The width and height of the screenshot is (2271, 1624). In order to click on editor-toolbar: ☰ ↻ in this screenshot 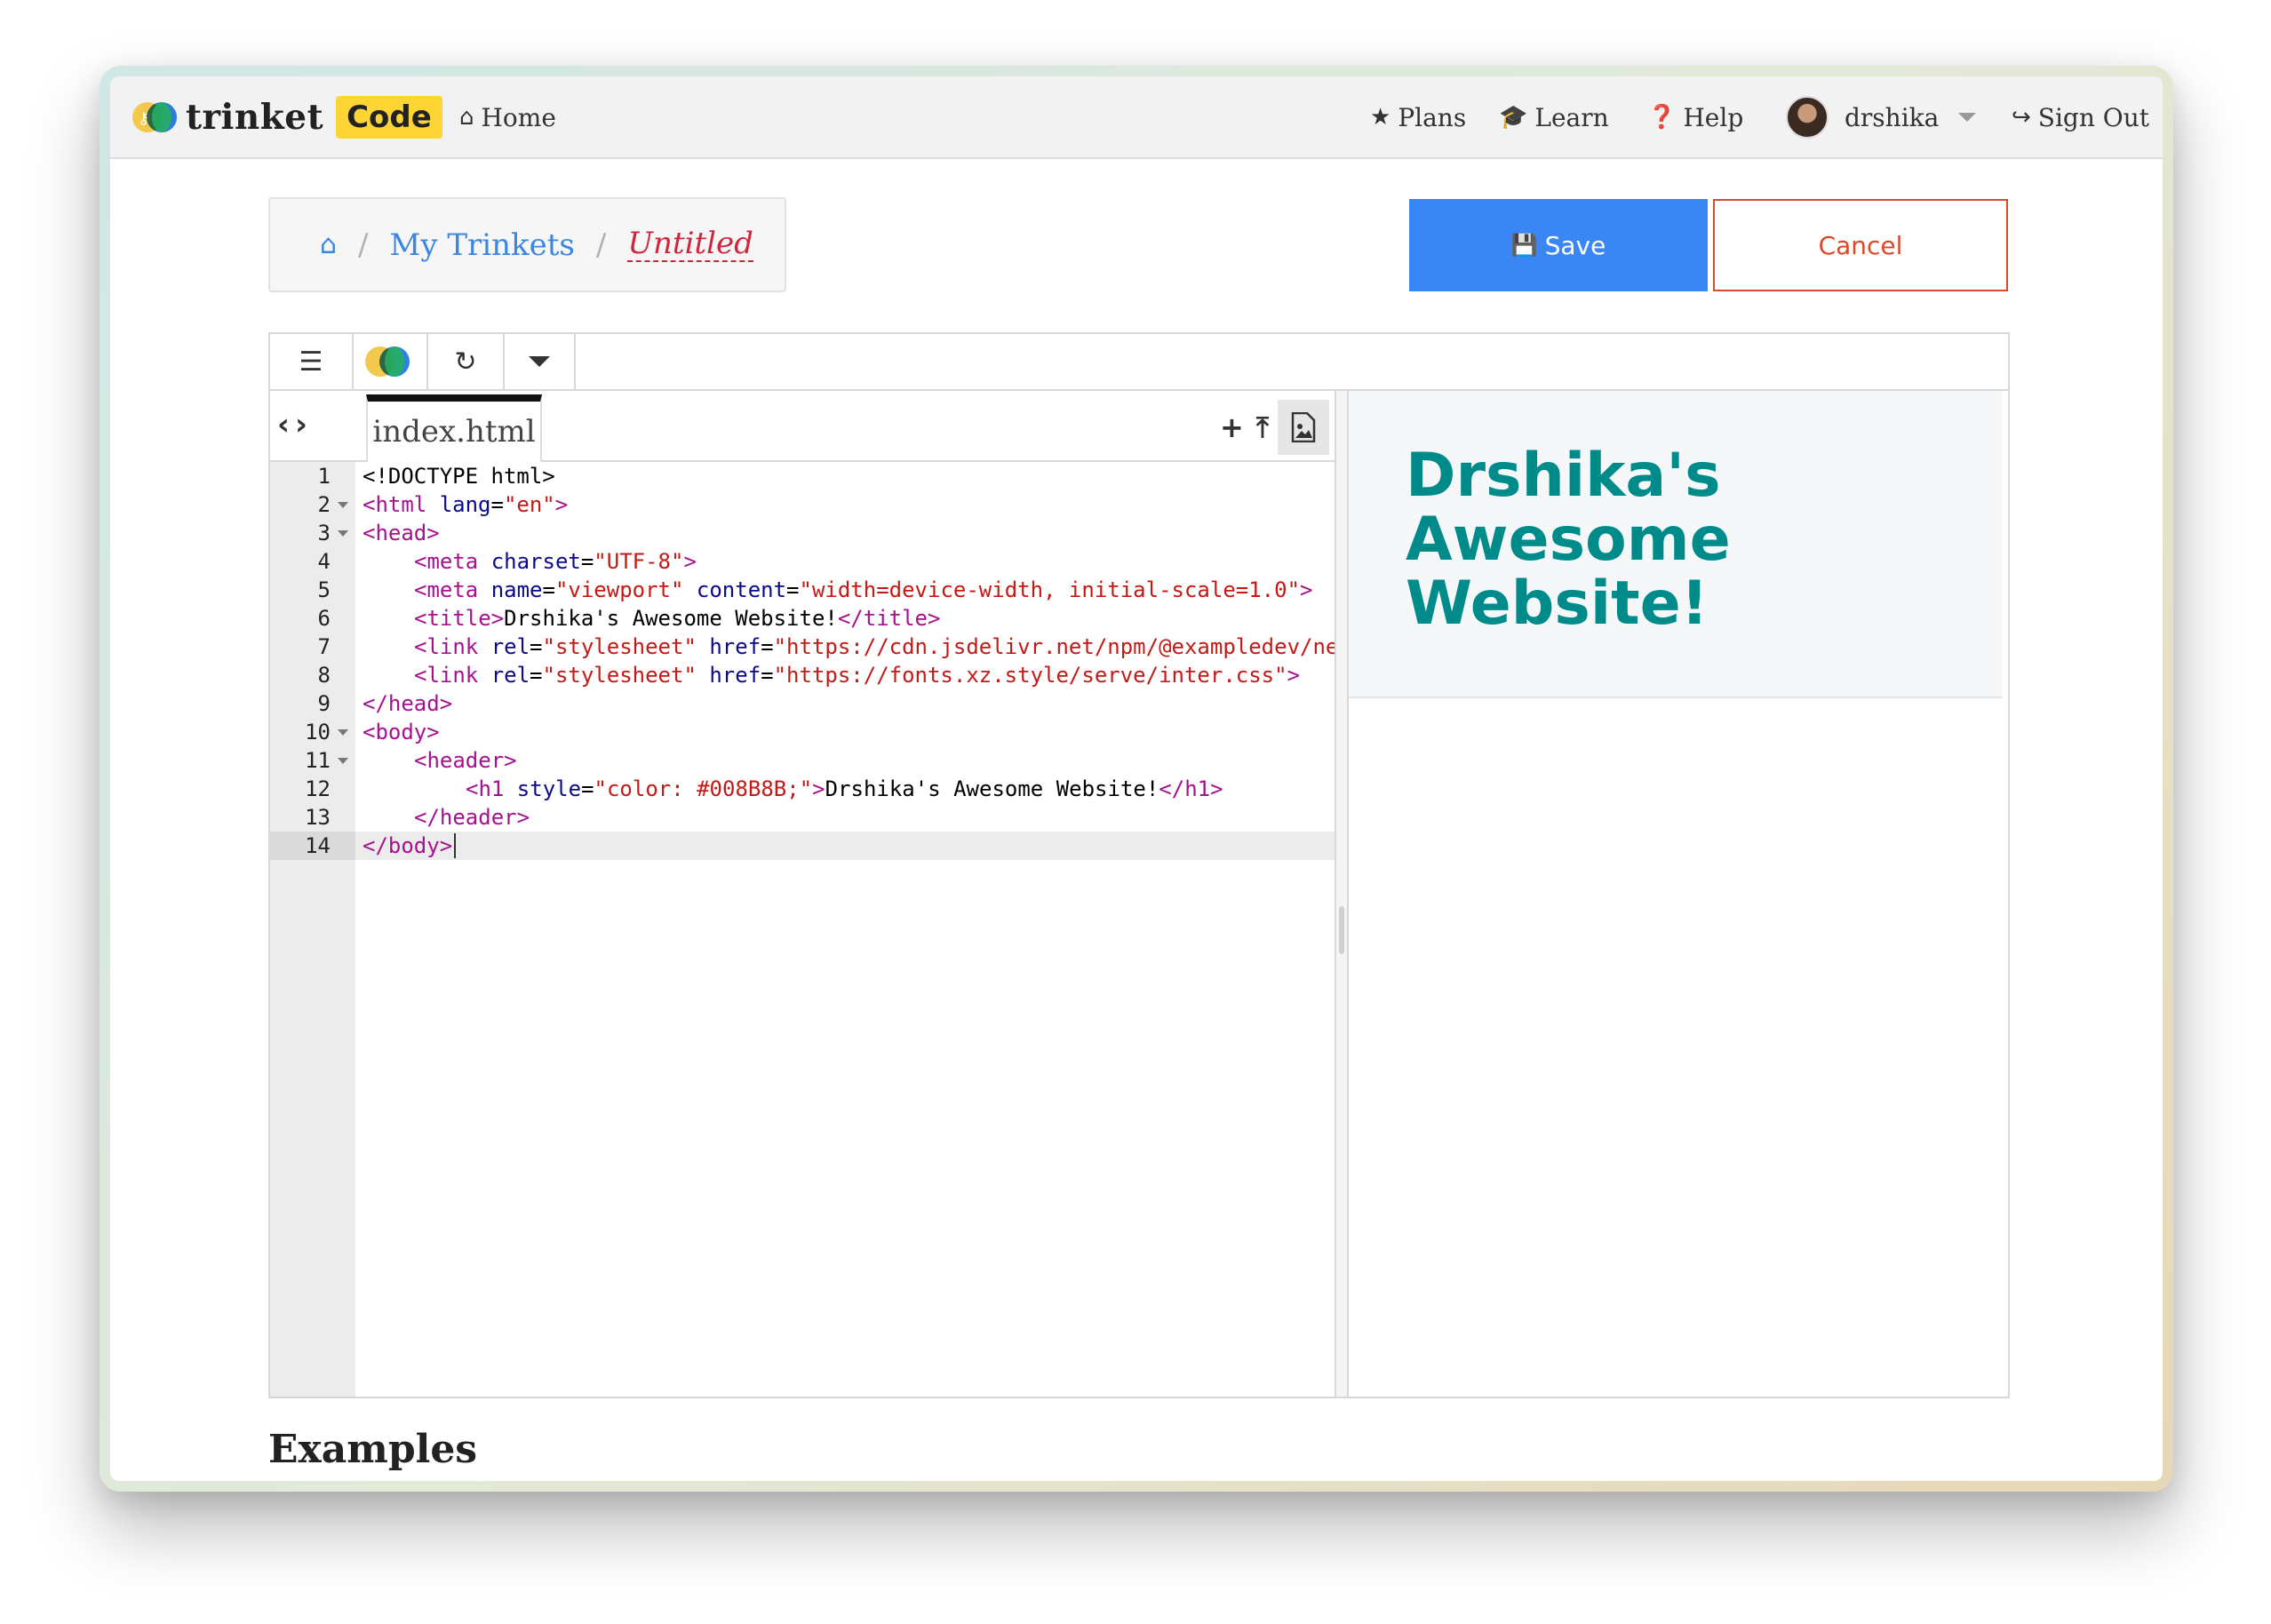, I will do `click(1139, 362)`.